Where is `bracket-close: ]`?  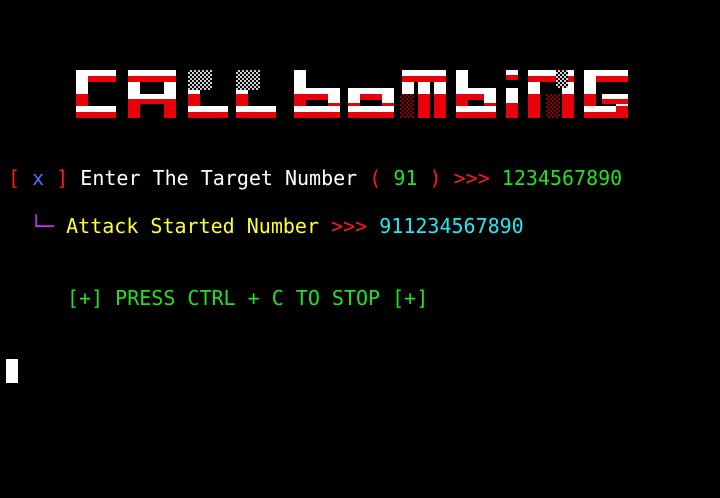 bracket-close: ] is located at coordinates (62, 178).